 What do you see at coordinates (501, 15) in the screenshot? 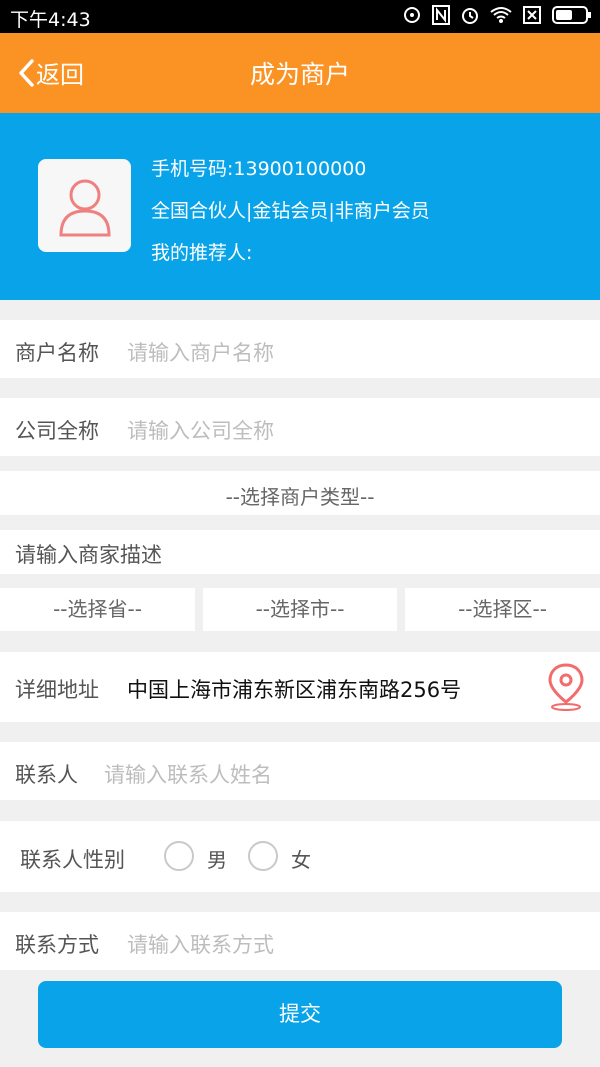
I see `wifi-icon` at bounding box center [501, 15].